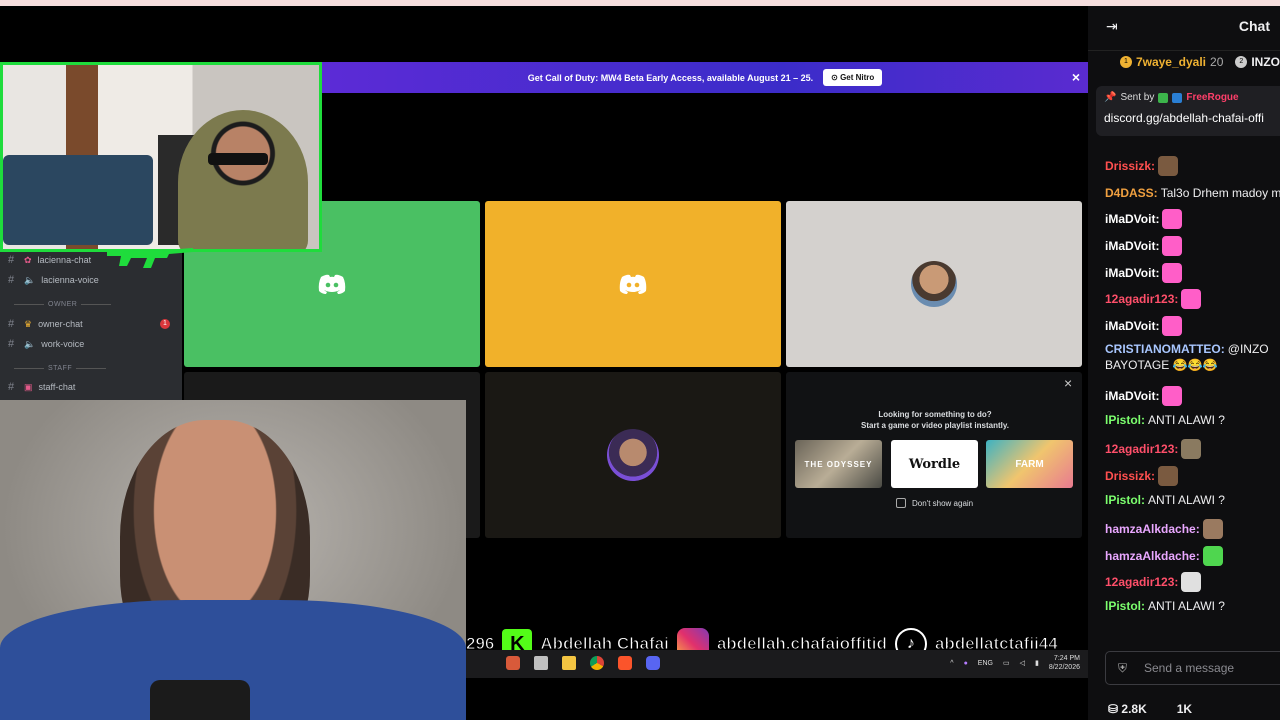  Describe the element at coordinates (934, 284) in the screenshot. I see `video-tile-avatar` at that location.